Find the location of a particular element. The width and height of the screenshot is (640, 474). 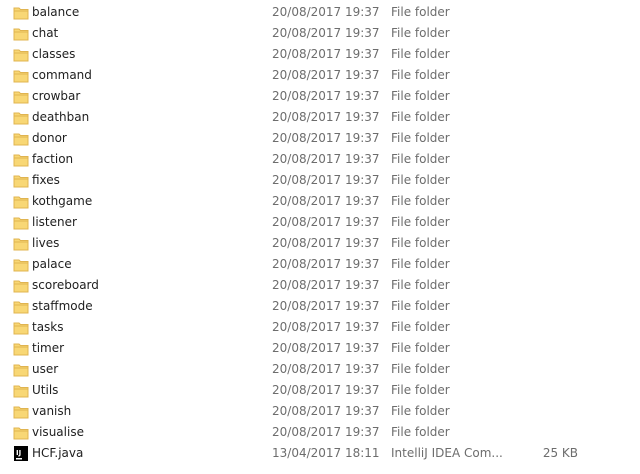

file-name: faction is located at coordinates (53, 159).